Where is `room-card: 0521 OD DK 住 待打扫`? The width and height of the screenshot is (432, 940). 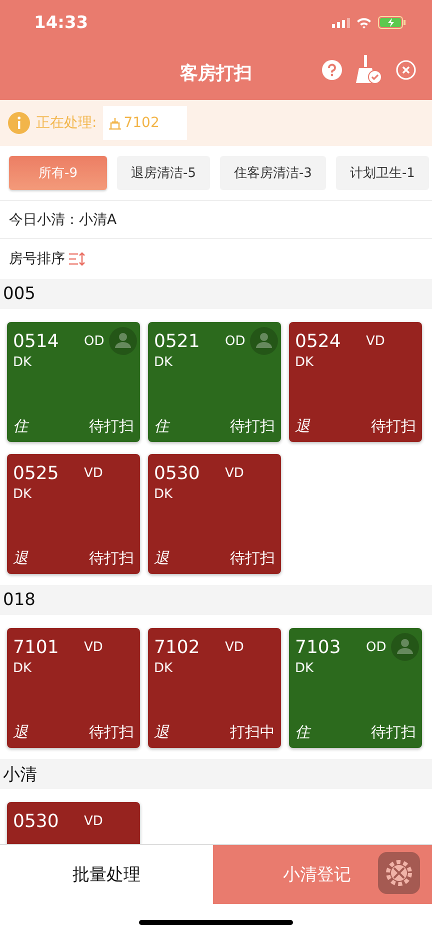 room-card: 0521 OD DK 住 待打扫 is located at coordinates (214, 382).